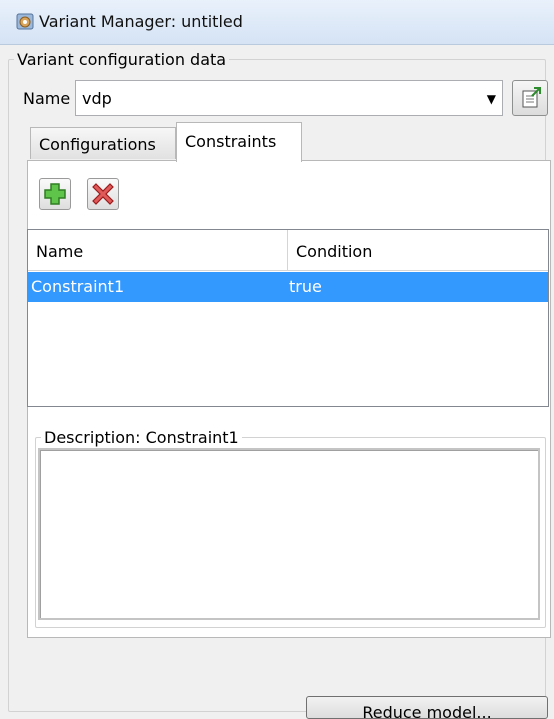  What do you see at coordinates (288, 287) in the screenshot?
I see `table-row: Constraint1 true` at bounding box center [288, 287].